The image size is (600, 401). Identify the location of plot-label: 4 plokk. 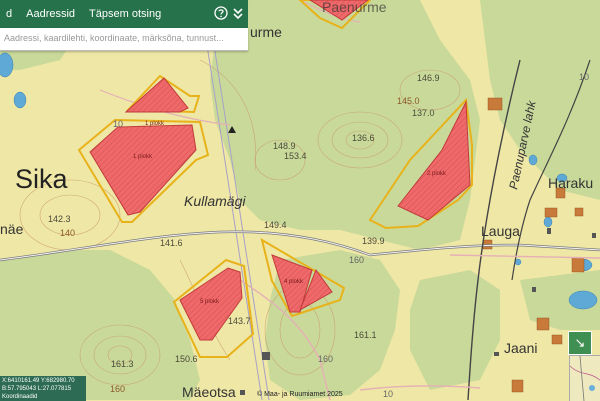
(294, 282).